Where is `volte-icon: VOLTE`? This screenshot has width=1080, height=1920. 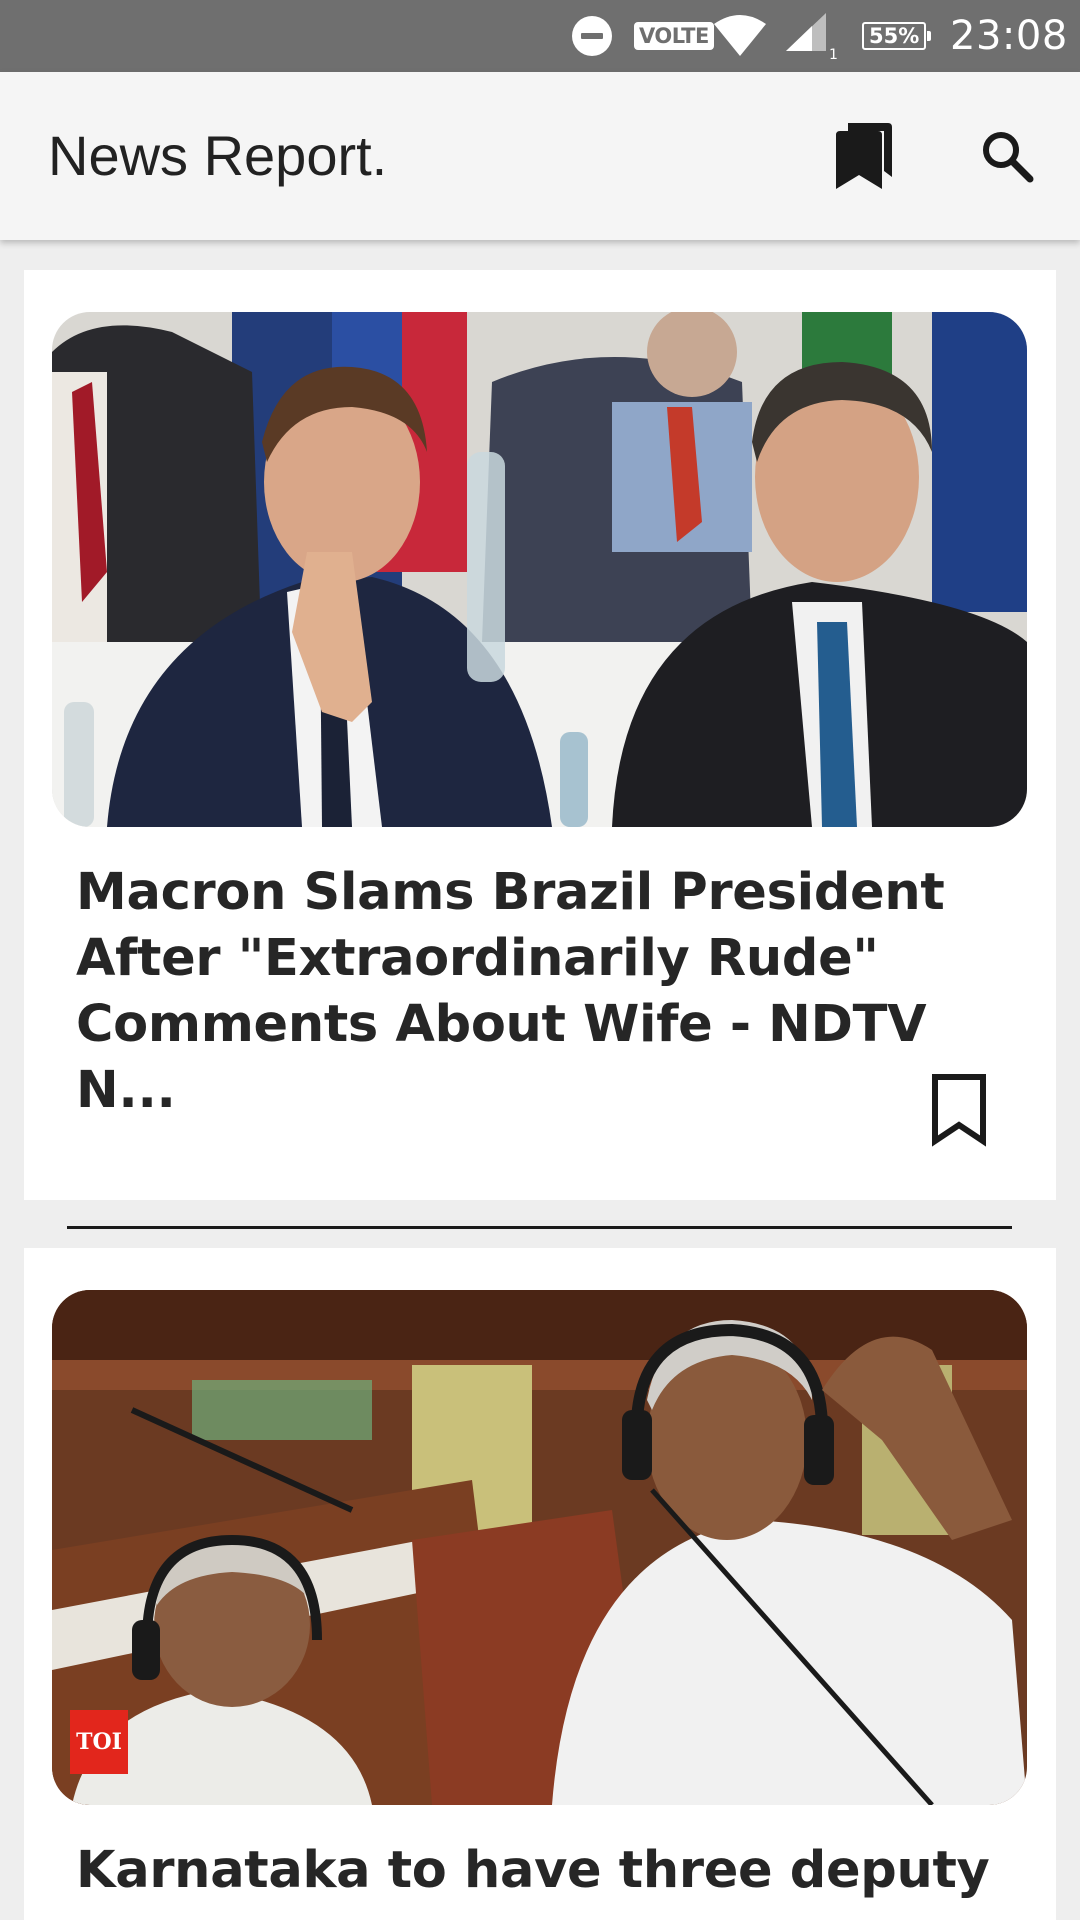 volte-icon: VOLTE is located at coordinates (674, 36).